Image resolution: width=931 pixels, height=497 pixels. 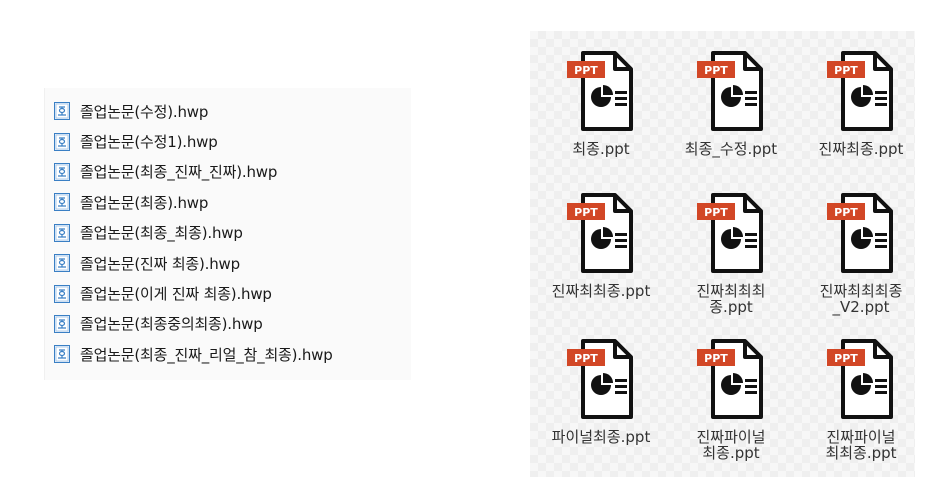 I want to click on ppt-file-tile: PPT 진짜최최종.ppt, so click(x=601, y=243).